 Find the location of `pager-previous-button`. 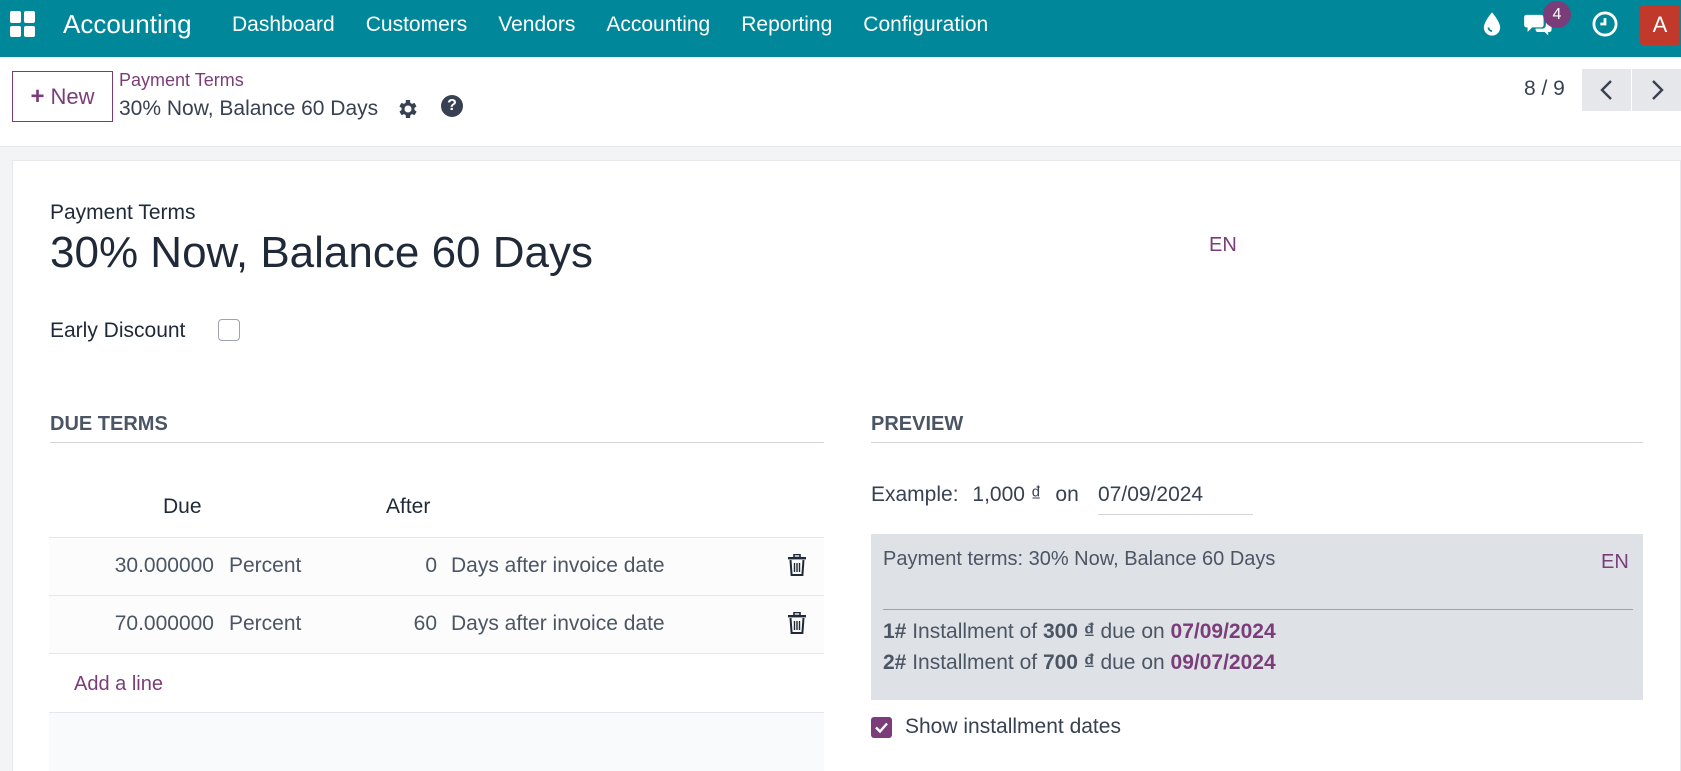

pager-previous-button is located at coordinates (1606, 90).